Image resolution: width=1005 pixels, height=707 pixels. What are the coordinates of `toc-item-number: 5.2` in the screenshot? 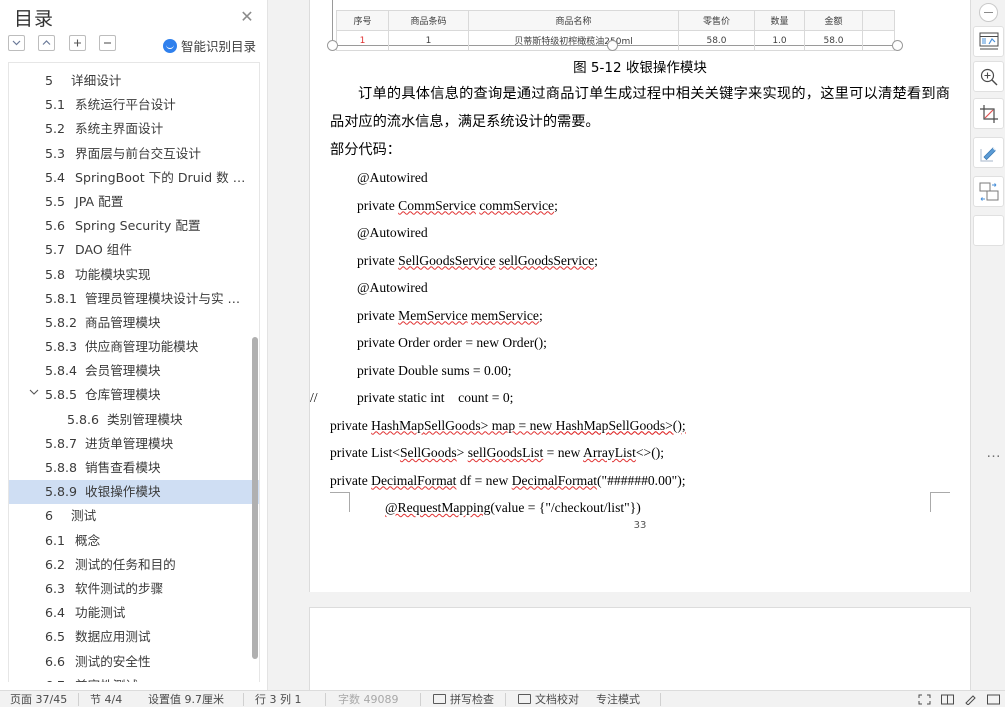 It's located at (55, 129).